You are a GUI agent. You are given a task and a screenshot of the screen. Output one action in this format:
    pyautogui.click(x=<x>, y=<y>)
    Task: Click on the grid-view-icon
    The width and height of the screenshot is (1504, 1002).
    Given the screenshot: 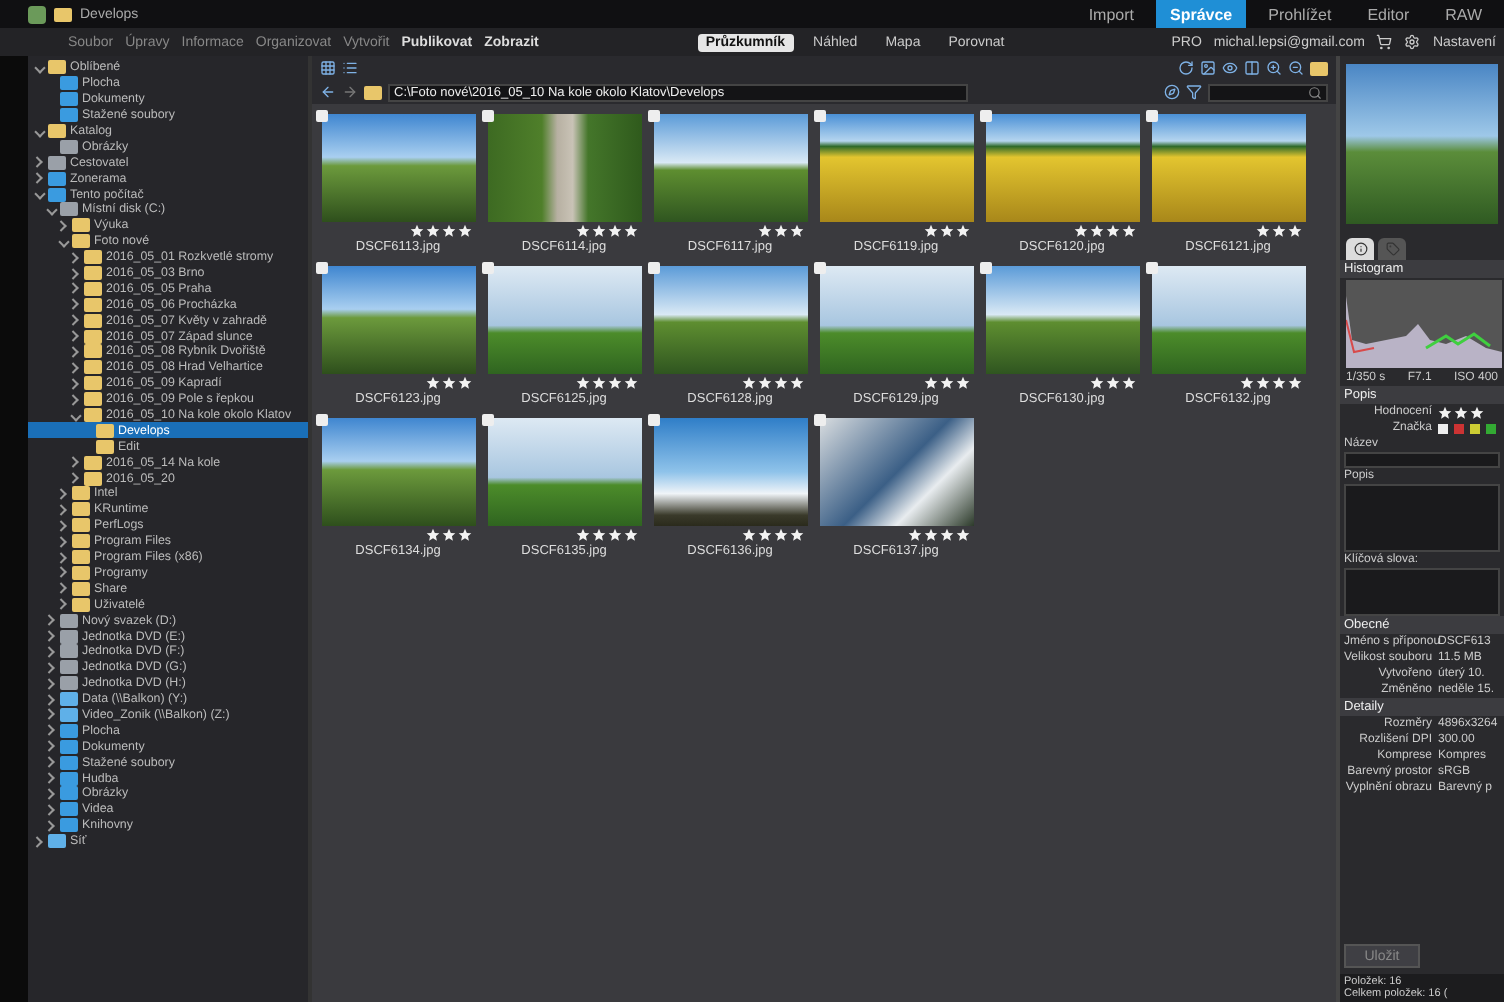 What is the action you would take?
    pyautogui.click(x=328, y=68)
    